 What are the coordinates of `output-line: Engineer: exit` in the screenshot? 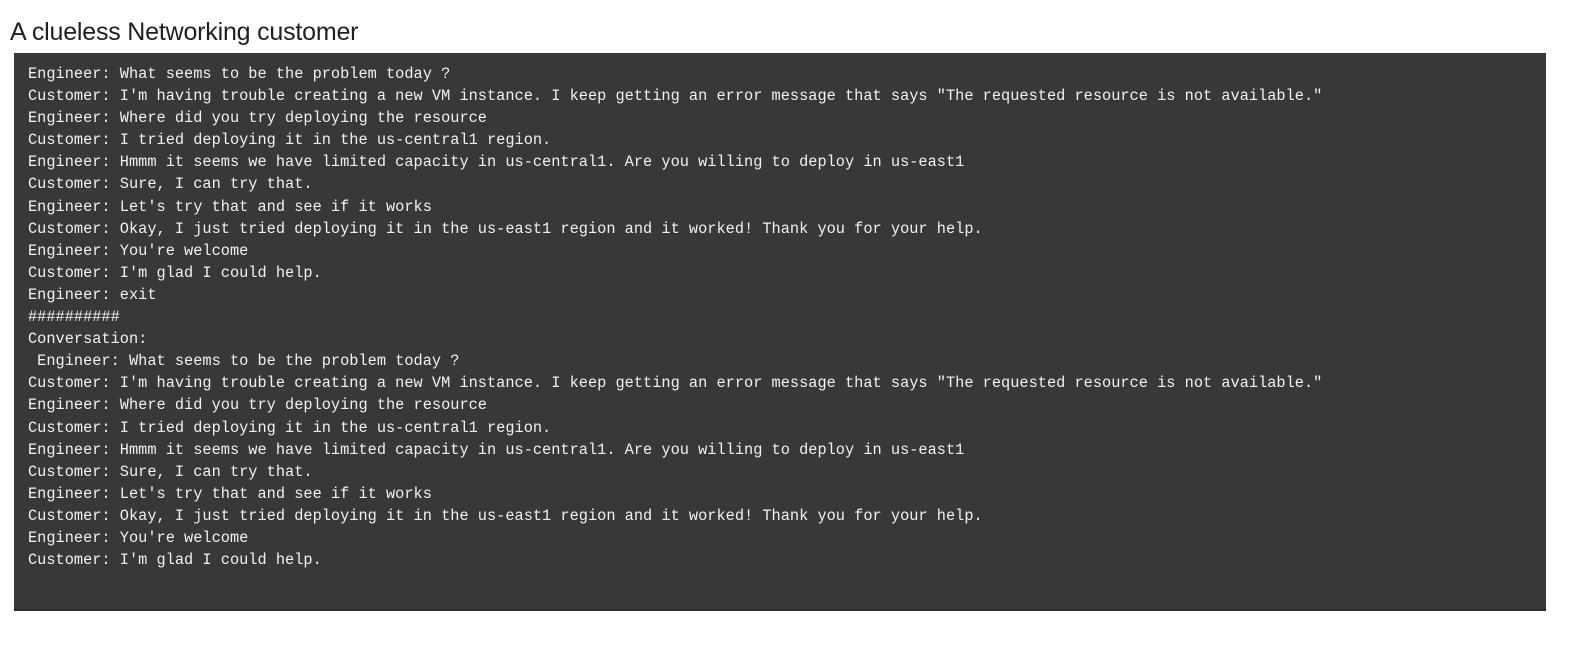 It's located at (92, 294).